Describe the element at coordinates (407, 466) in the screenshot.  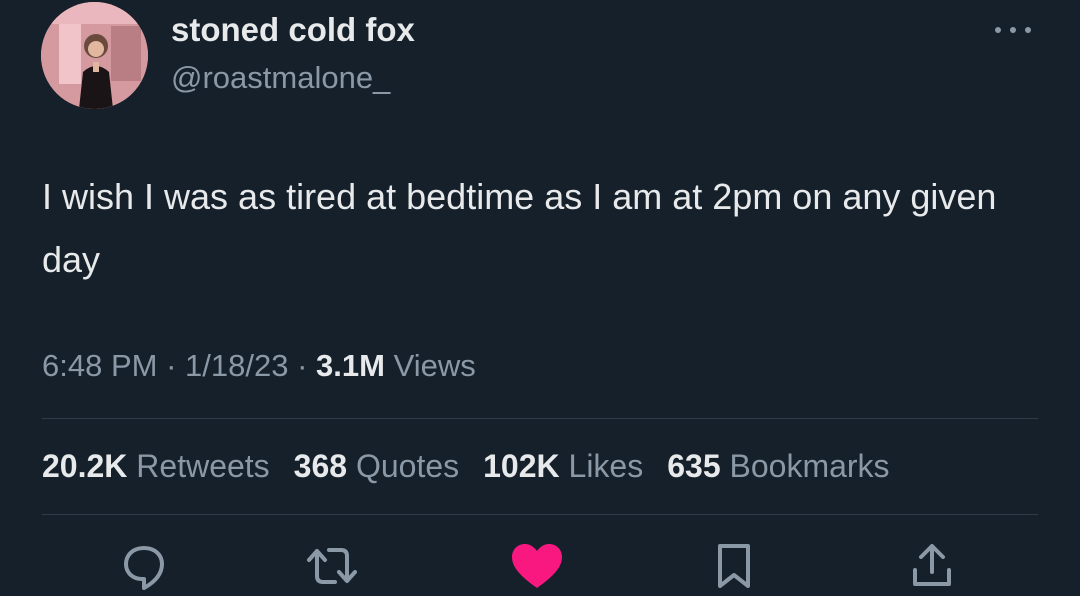
I see `quotes-label: Quotes` at that location.